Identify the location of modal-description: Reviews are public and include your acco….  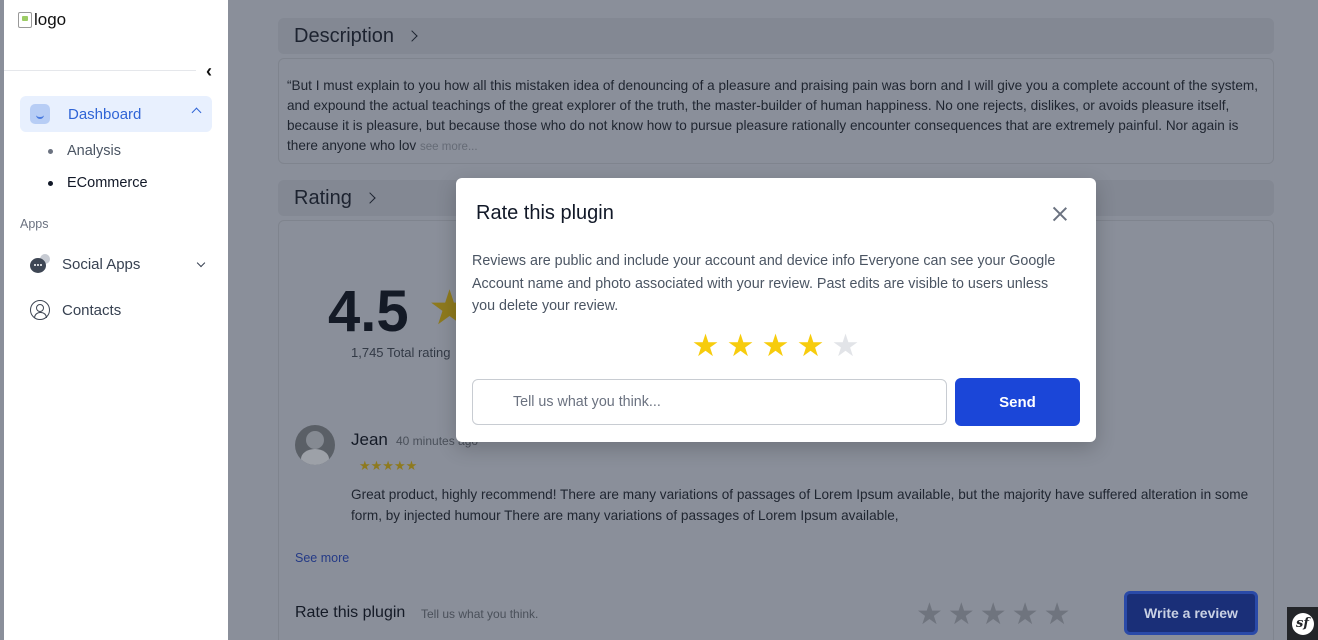
(764, 283).